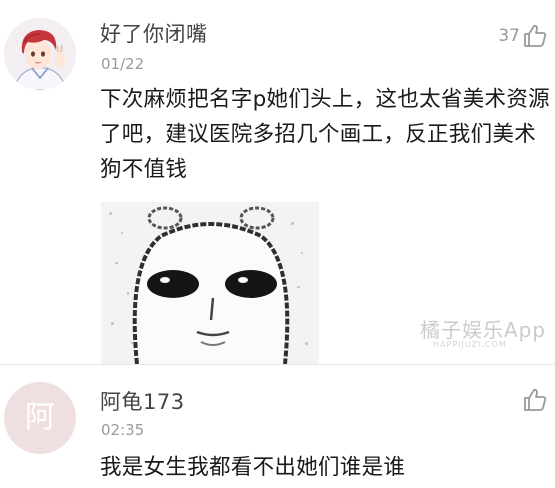  I want to click on avatar: 阿, so click(40, 418).